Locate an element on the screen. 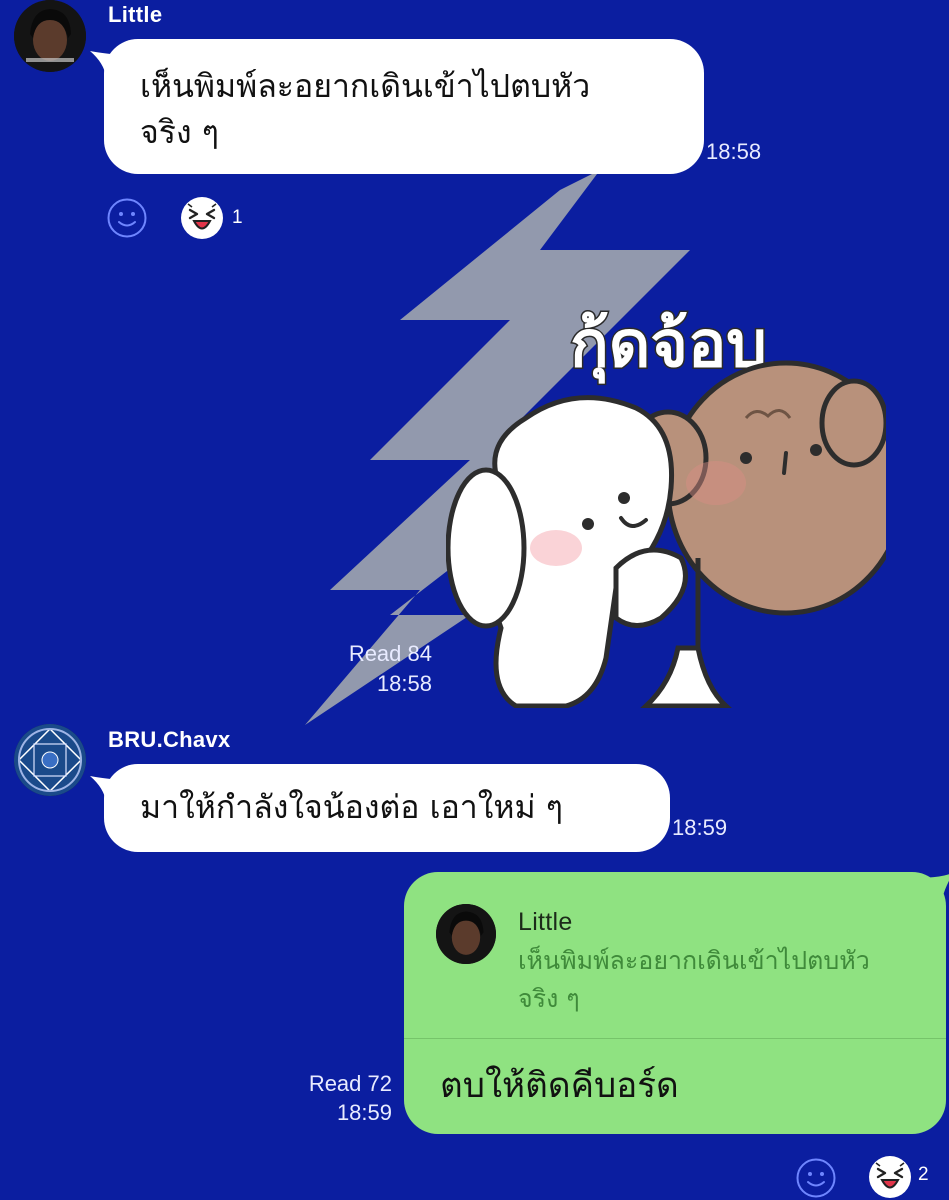 The width and height of the screenshot is (949, 1200). message-text: มาให้กำลังใจน้องต่อ เอาใหม่ ๆ is located at coordinates (351, 807).